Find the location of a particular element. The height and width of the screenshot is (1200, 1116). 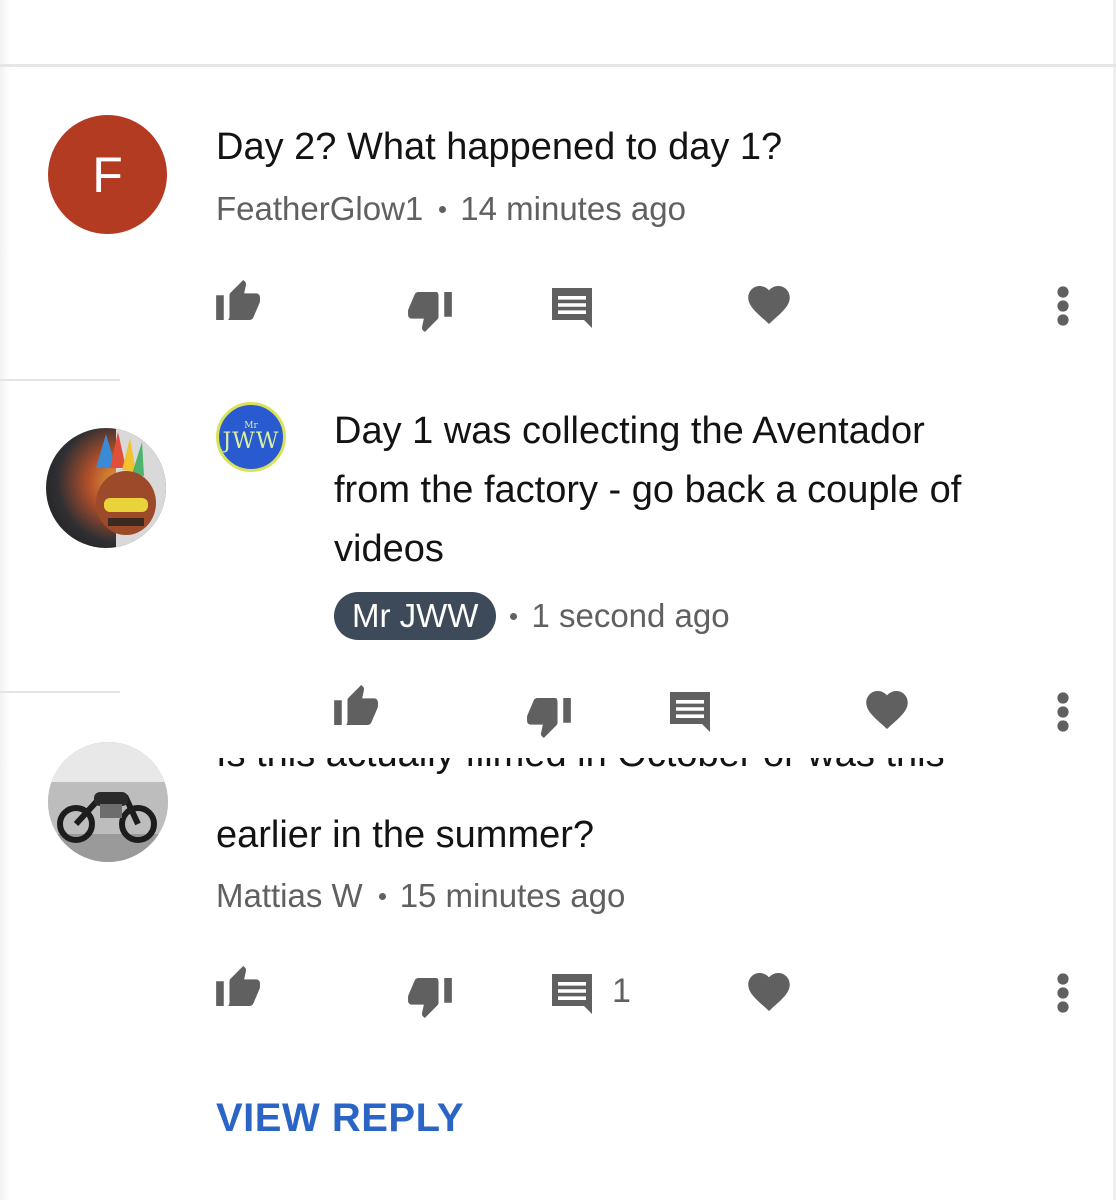

reply-meta: Mr JWW 1 second ago is located at coordinates (532, 616).